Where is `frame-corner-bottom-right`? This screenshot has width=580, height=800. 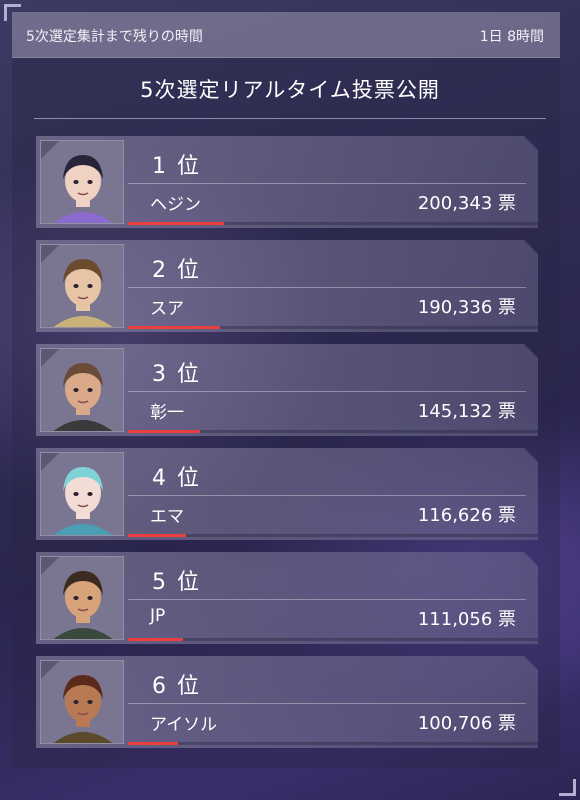 frame-corner-bottom-right is located at coordinates (567, 787).